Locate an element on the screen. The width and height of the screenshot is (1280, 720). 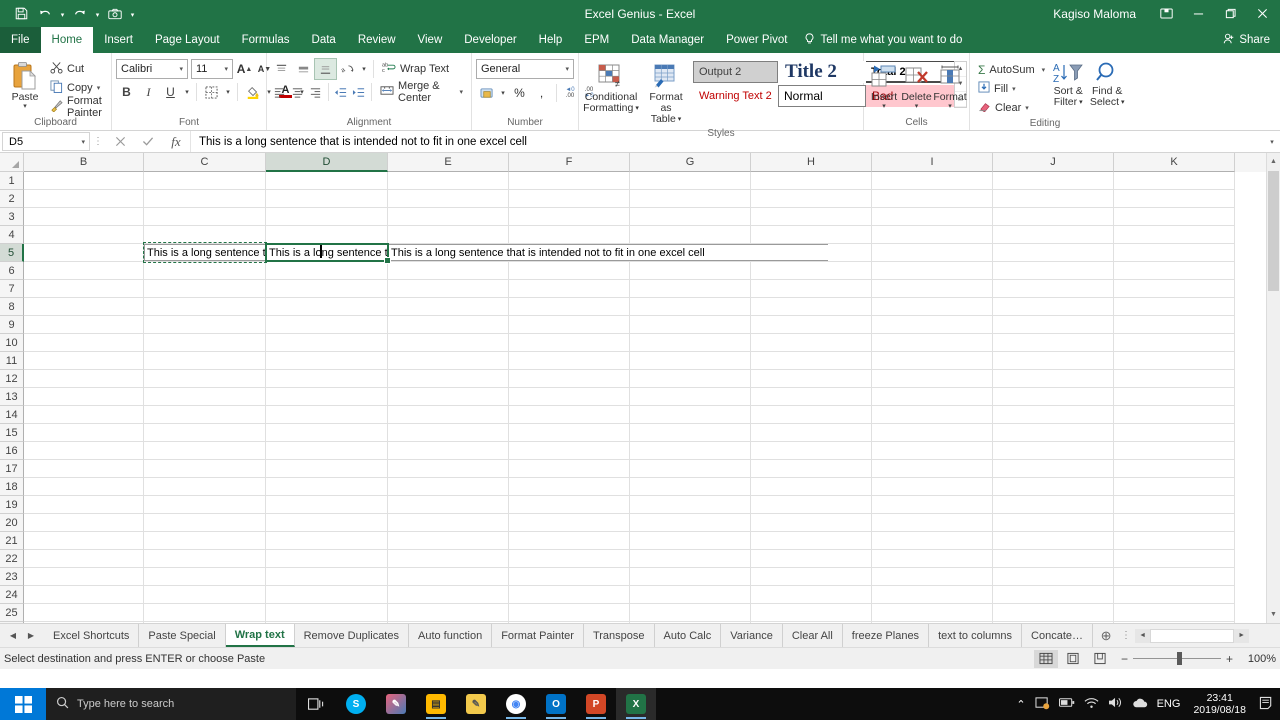
cell-G4 is located at coordinates (690, 235).